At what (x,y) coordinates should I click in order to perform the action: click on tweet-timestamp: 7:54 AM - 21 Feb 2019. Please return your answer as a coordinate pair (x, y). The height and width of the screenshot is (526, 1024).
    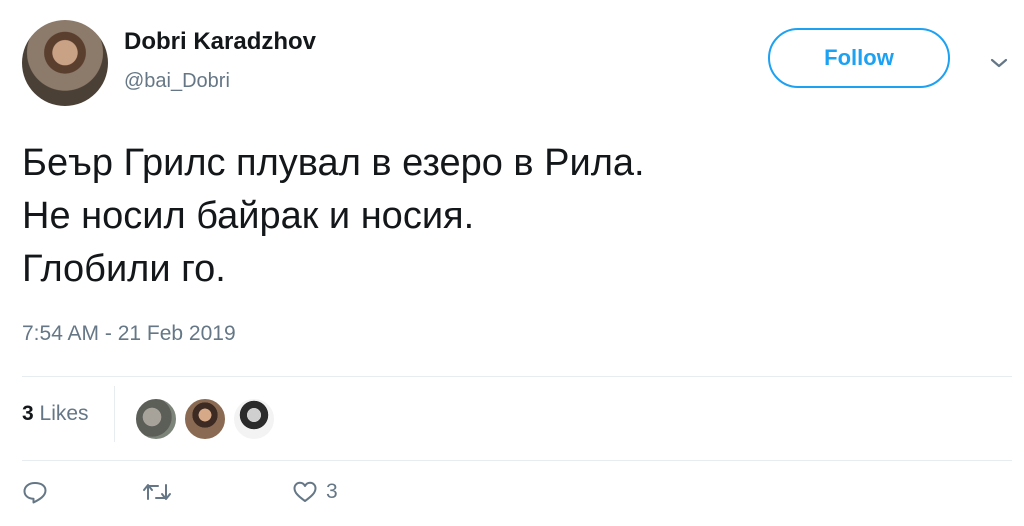
    Looking at the image, I should click on (129, 334).